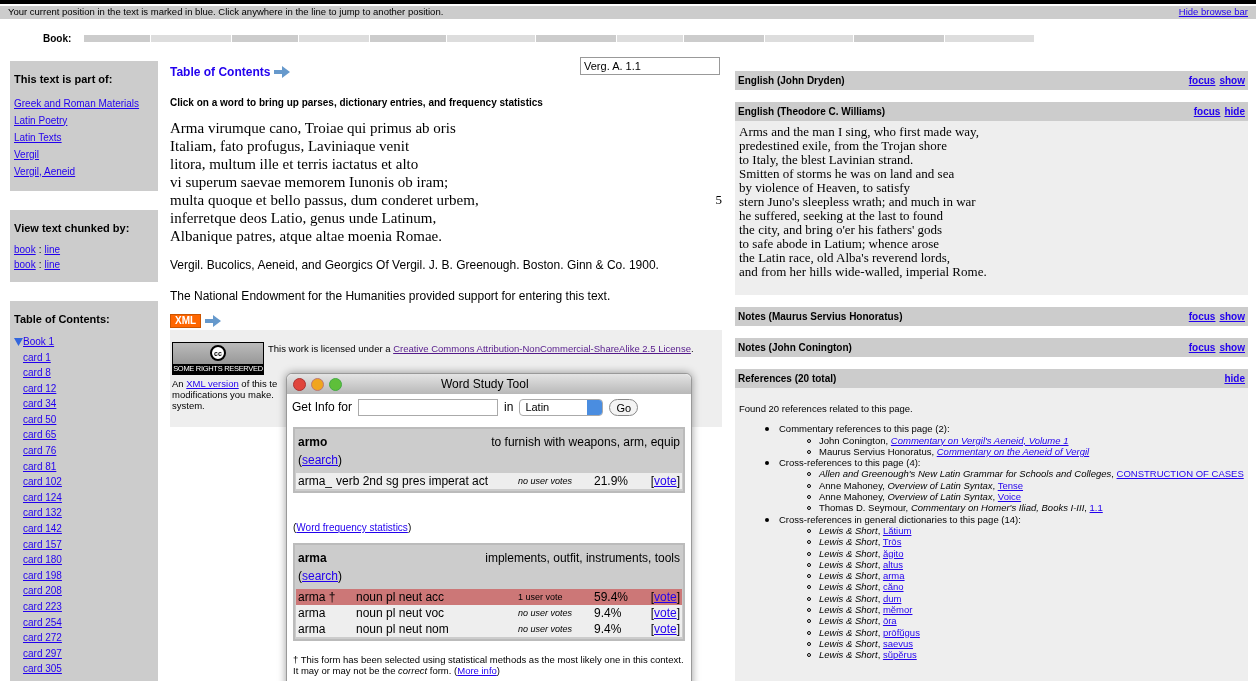  Describe the element at coordinates (212, 383) in the screenshot. I see `xml-version-link: XML version` at that location.